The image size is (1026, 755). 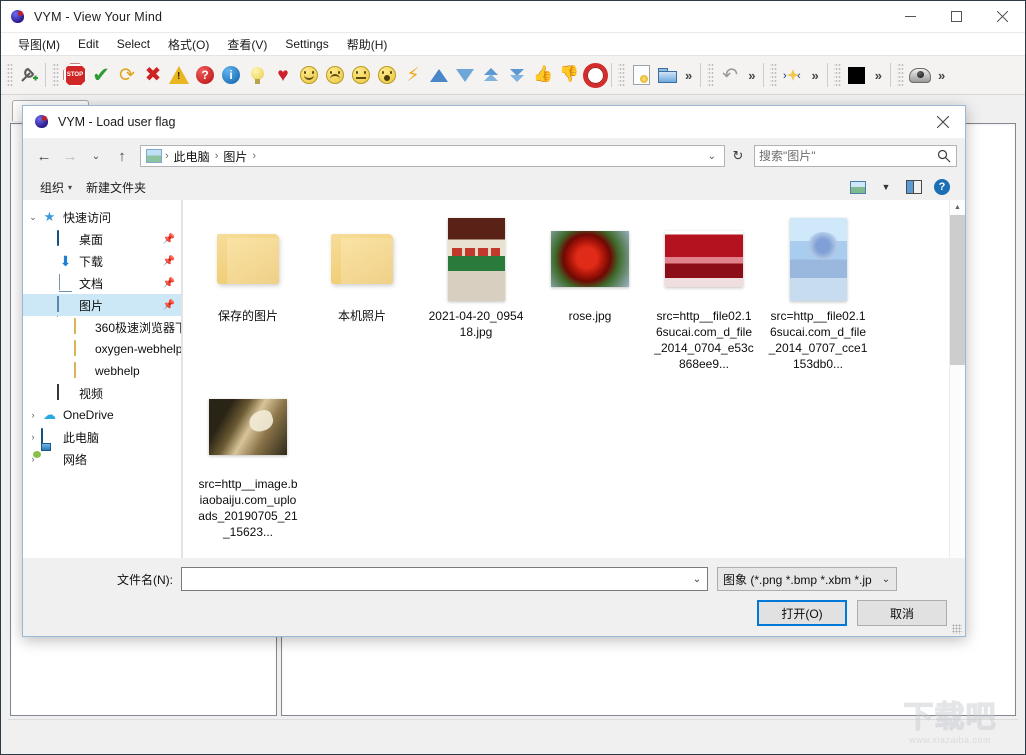 What do you see at coordinates (179, 75) in the screenshot?
I see `warning-triangle-icon` at bounding box center [179, 75].